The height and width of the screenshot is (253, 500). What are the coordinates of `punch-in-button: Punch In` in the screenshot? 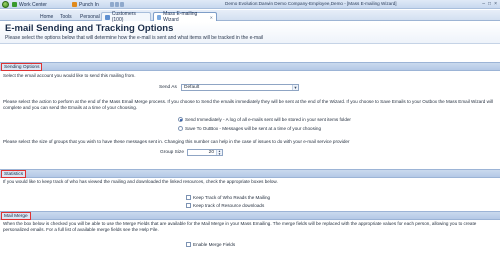 It's located at (85, 4).